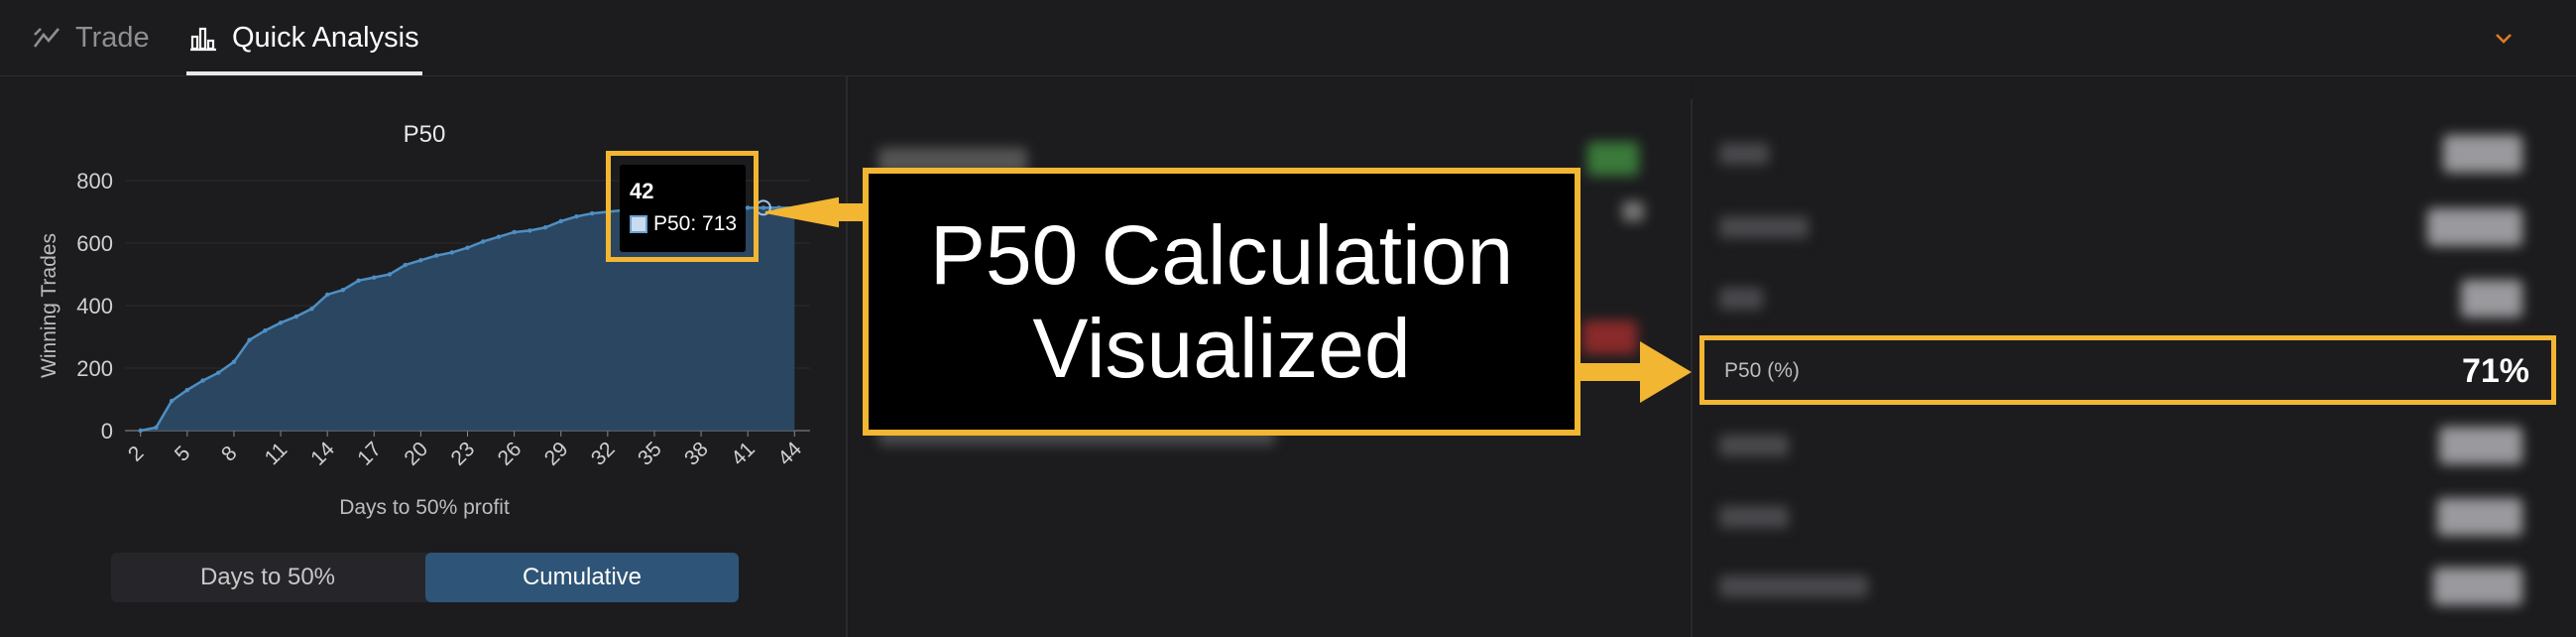 This screenshot has height=637, width=2576. I want to click on left-arrow-shaft, so click(844, 212).